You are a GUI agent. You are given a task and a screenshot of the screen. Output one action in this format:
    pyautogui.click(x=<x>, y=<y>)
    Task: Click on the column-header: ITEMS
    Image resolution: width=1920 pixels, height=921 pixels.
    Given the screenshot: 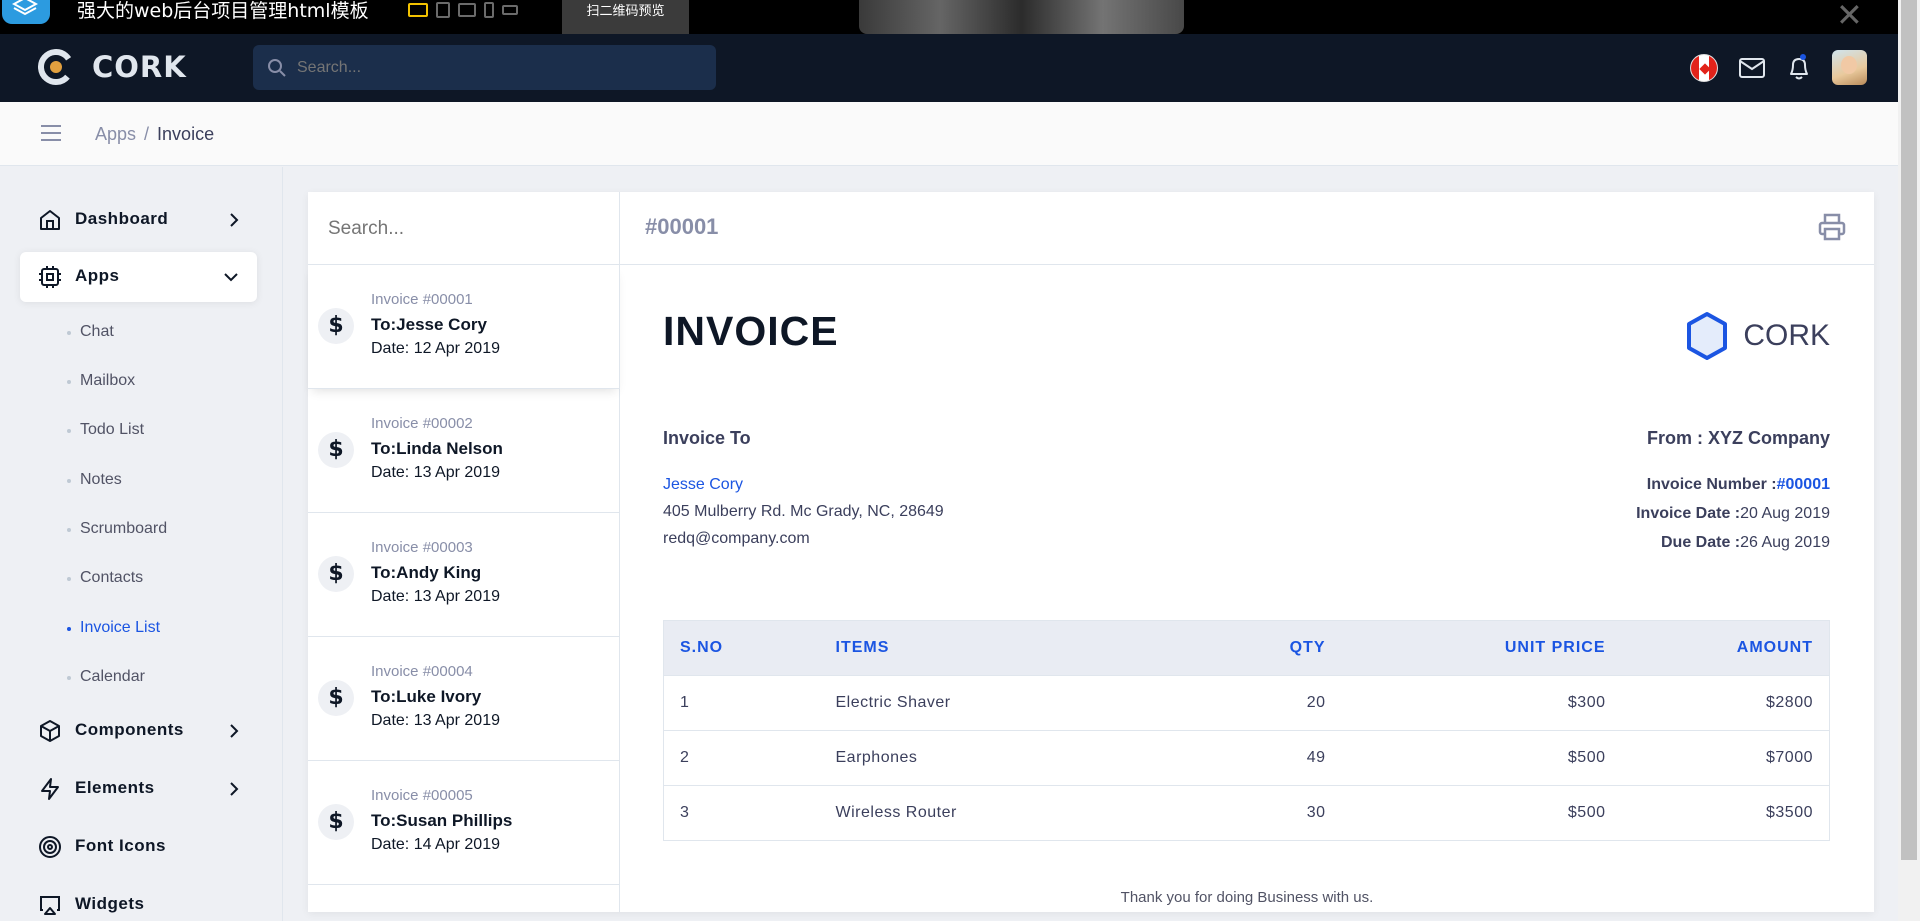 What is the action you would take?
    pyautogui.click(x=999, y=648)
    